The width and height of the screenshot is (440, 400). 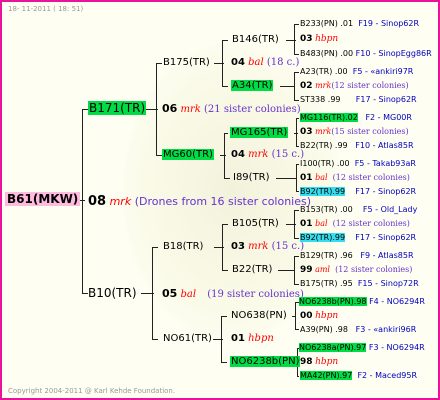 I want to click on gen4-queen-row: NO6238b(PN).98 F4 - NO6294R, so click(x=362, y=301).